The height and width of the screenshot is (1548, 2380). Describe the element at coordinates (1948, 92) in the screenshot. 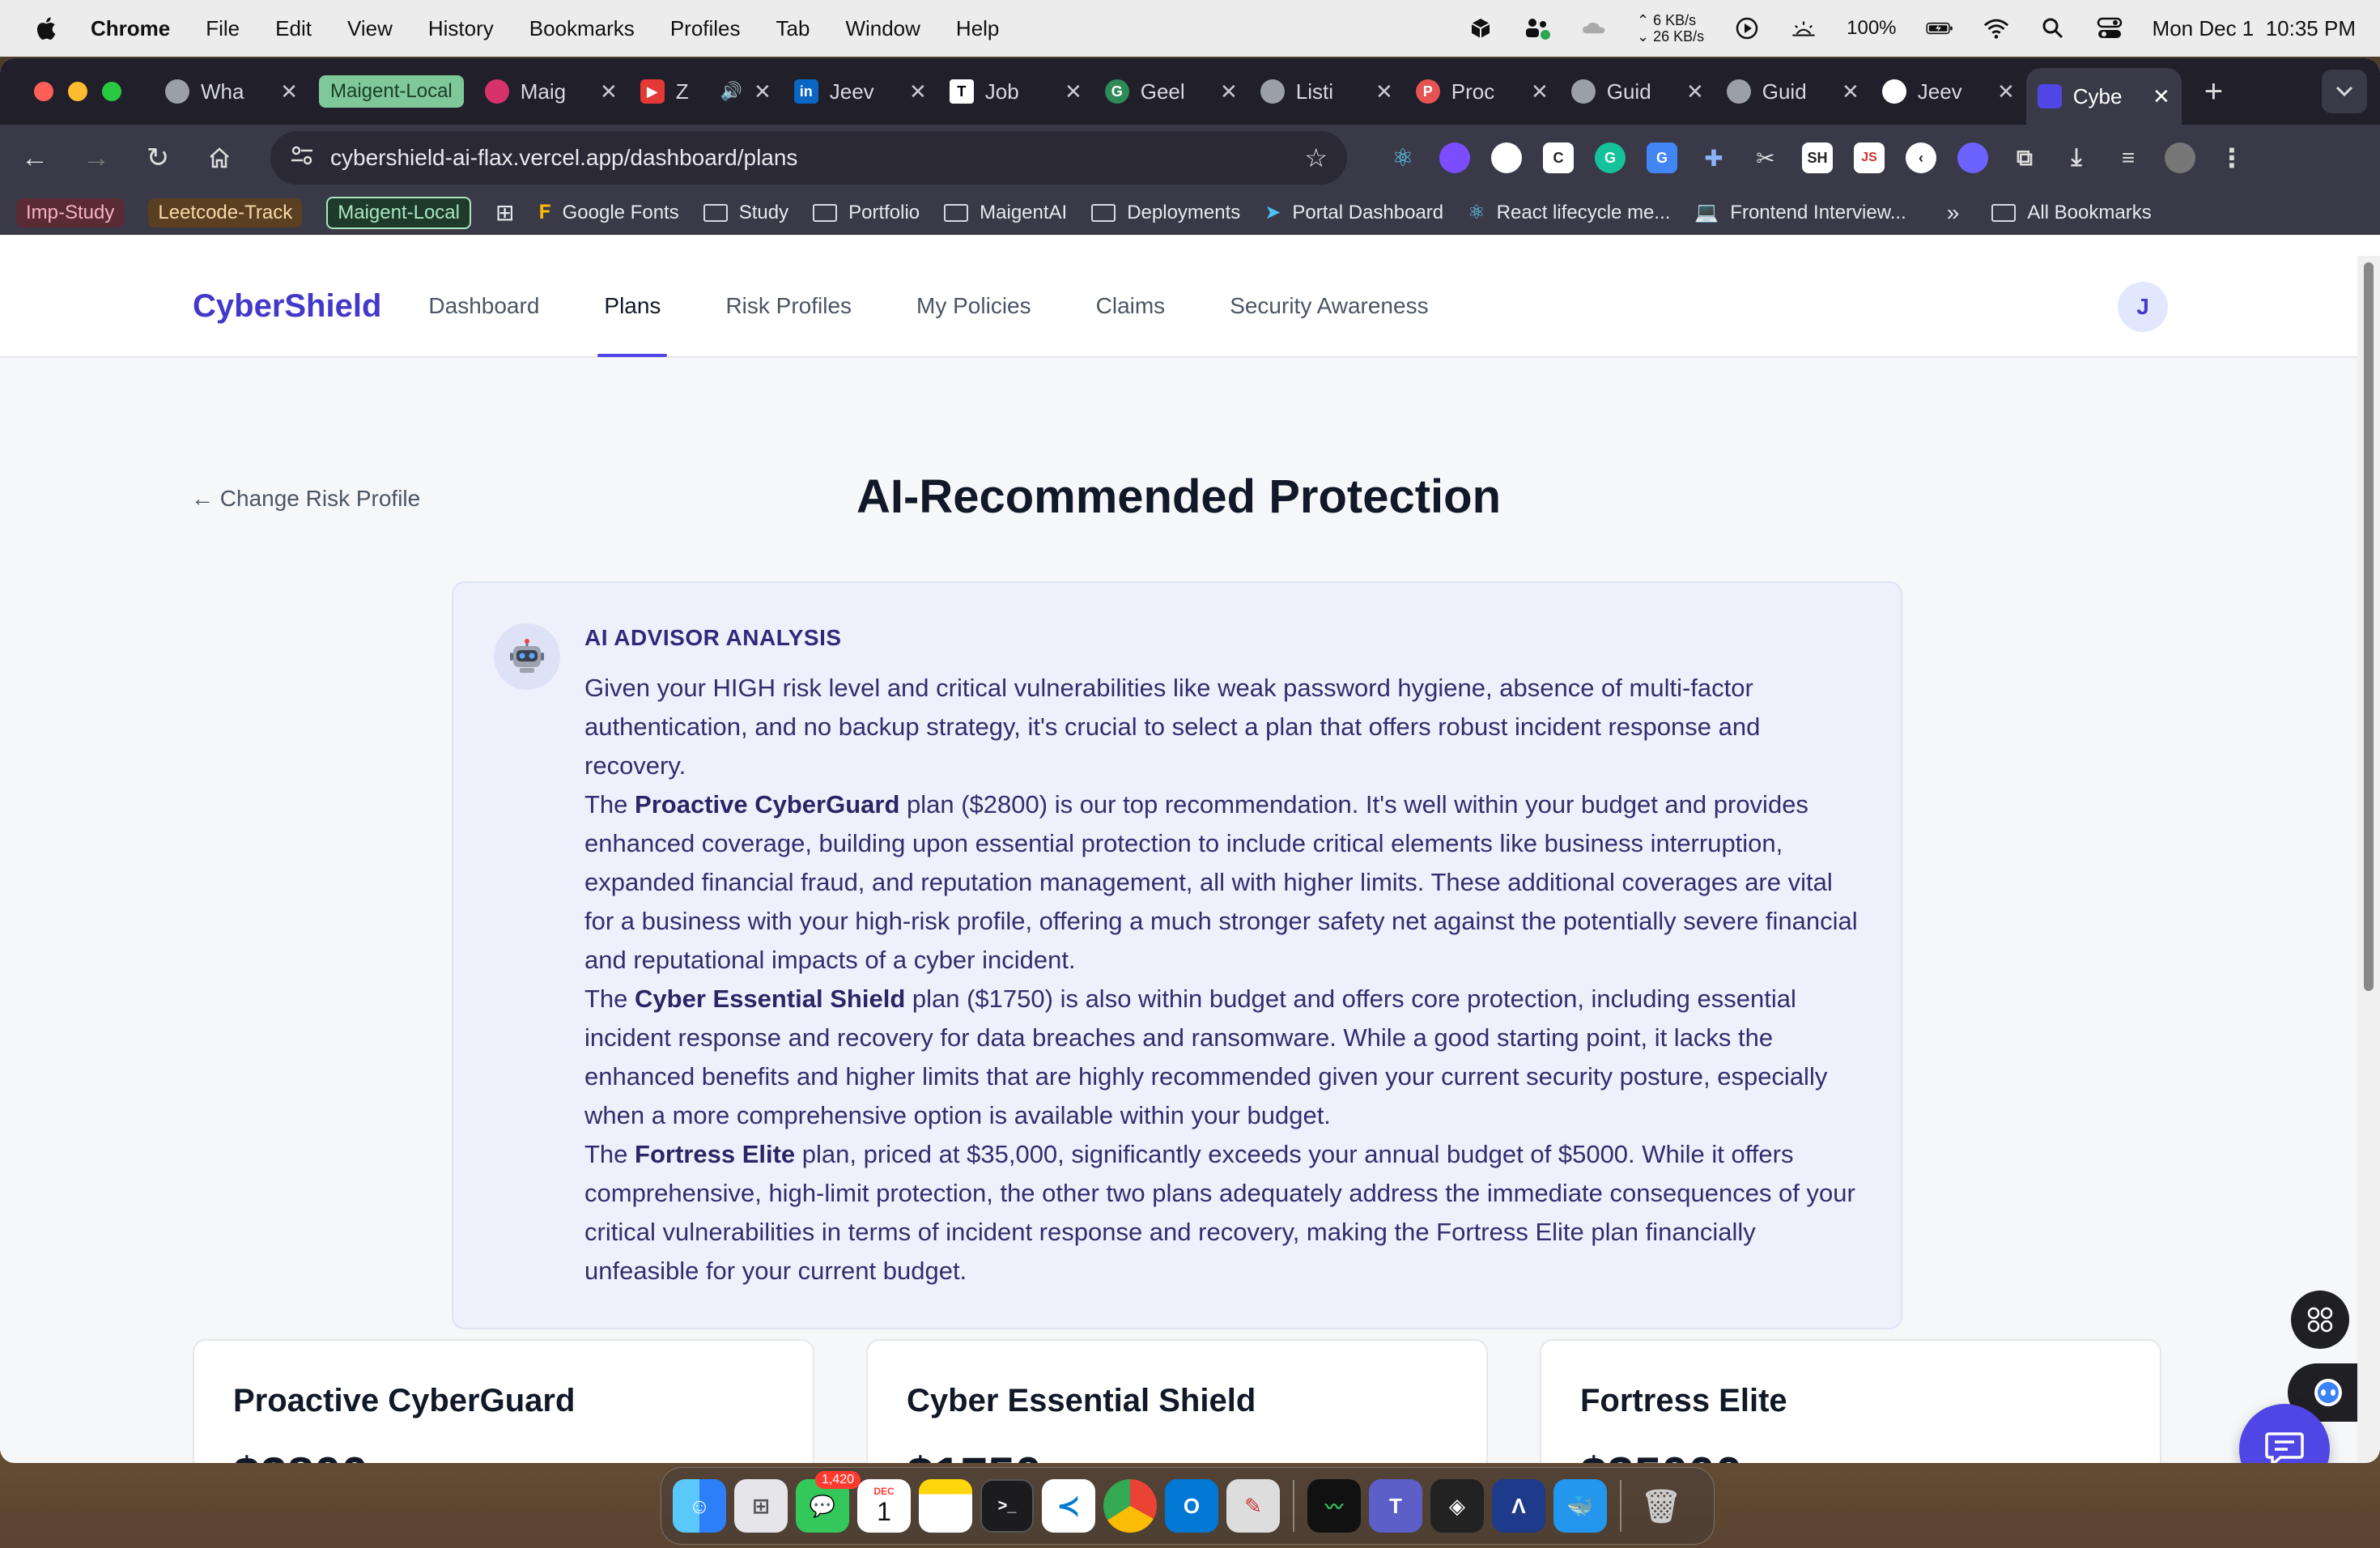

I see `tab: Jeev ✕` at that location.